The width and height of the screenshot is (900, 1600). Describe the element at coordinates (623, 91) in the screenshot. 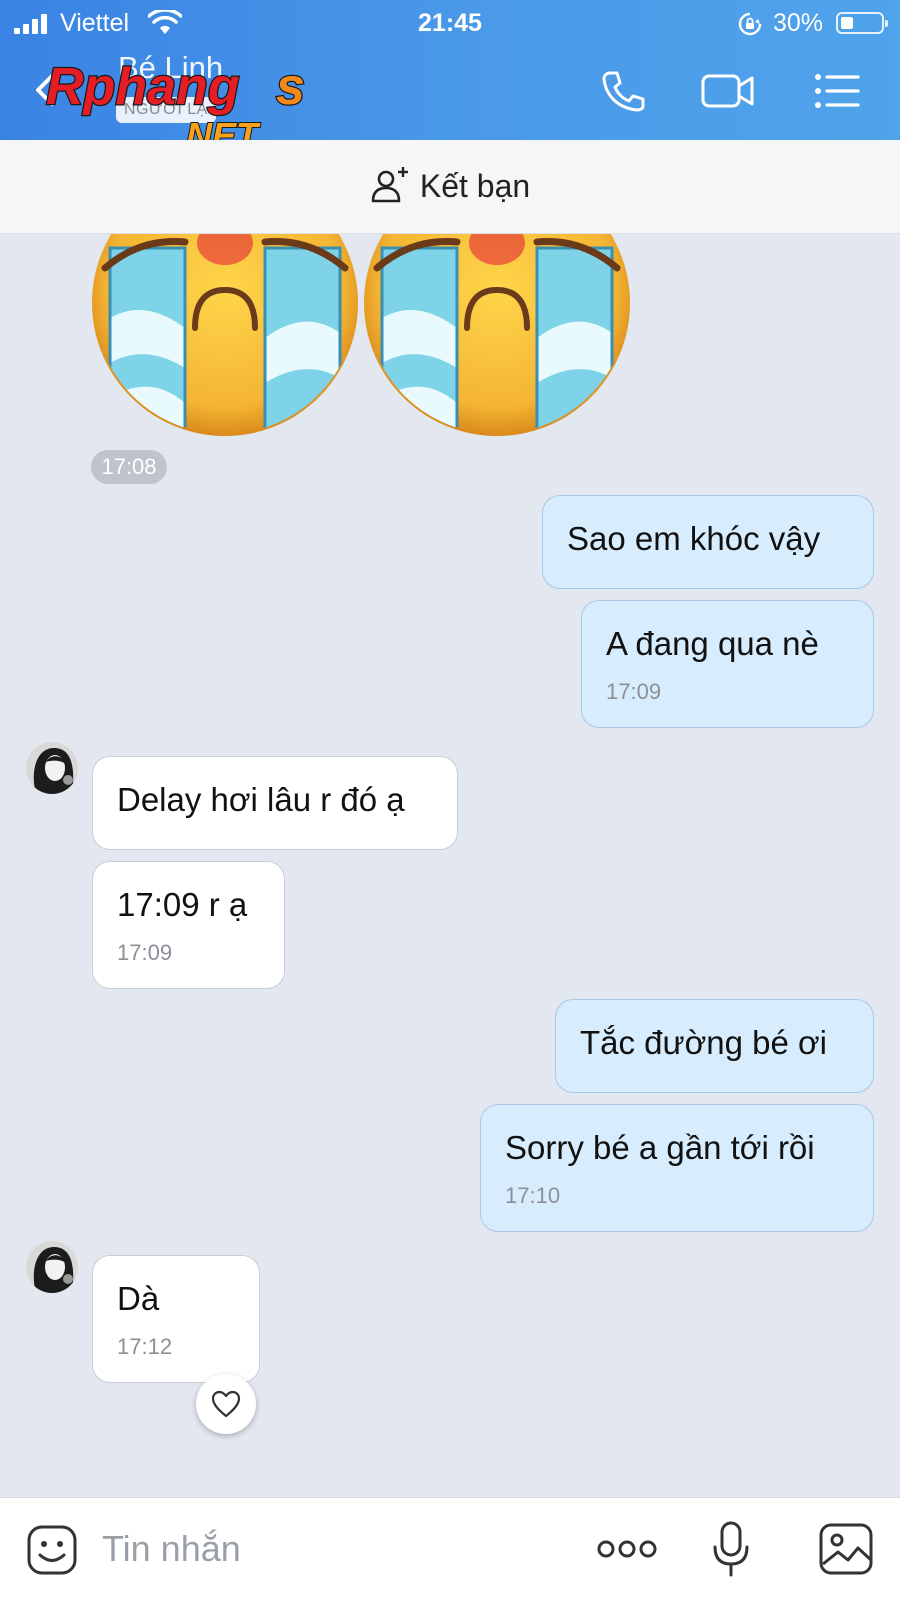

I see `phone-icon` at that location.